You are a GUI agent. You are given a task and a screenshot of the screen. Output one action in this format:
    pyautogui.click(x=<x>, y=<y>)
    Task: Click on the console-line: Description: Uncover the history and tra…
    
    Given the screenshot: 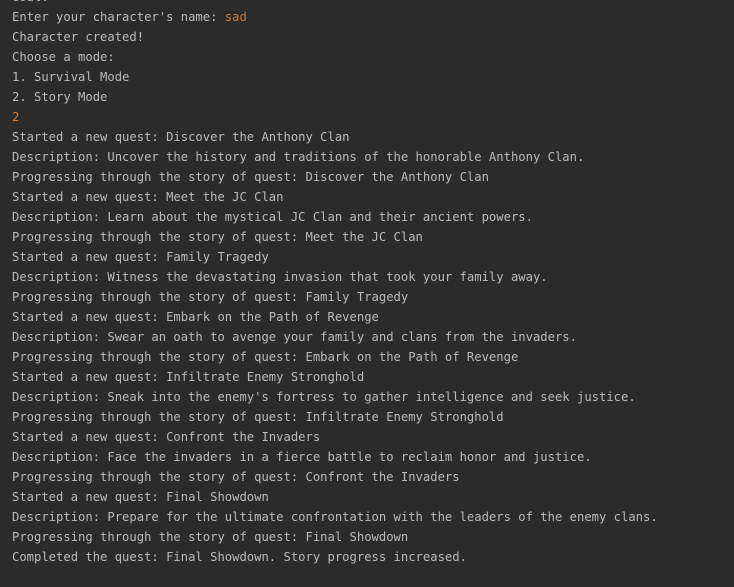 What is the action you would take?
    pyautogui.click(x=373, y=157)
    